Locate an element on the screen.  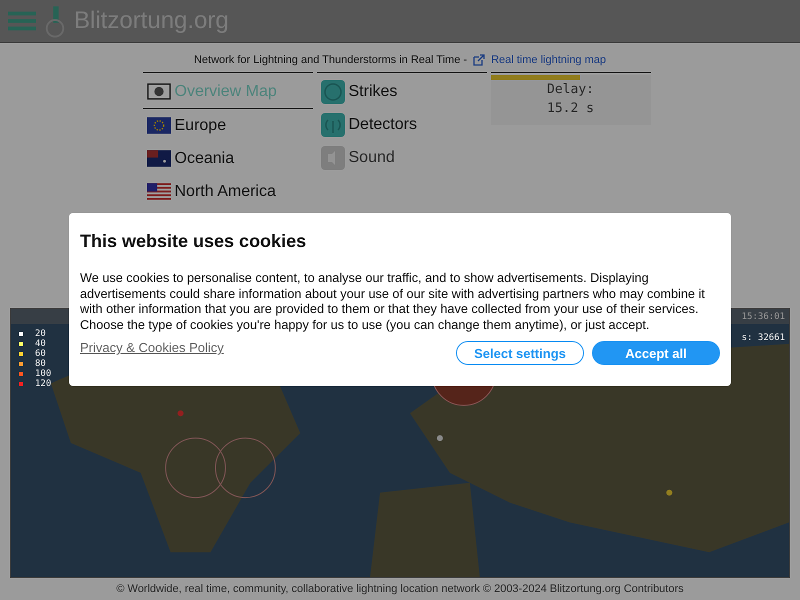
legend-label: 20 is located at coordinates (40, 334).